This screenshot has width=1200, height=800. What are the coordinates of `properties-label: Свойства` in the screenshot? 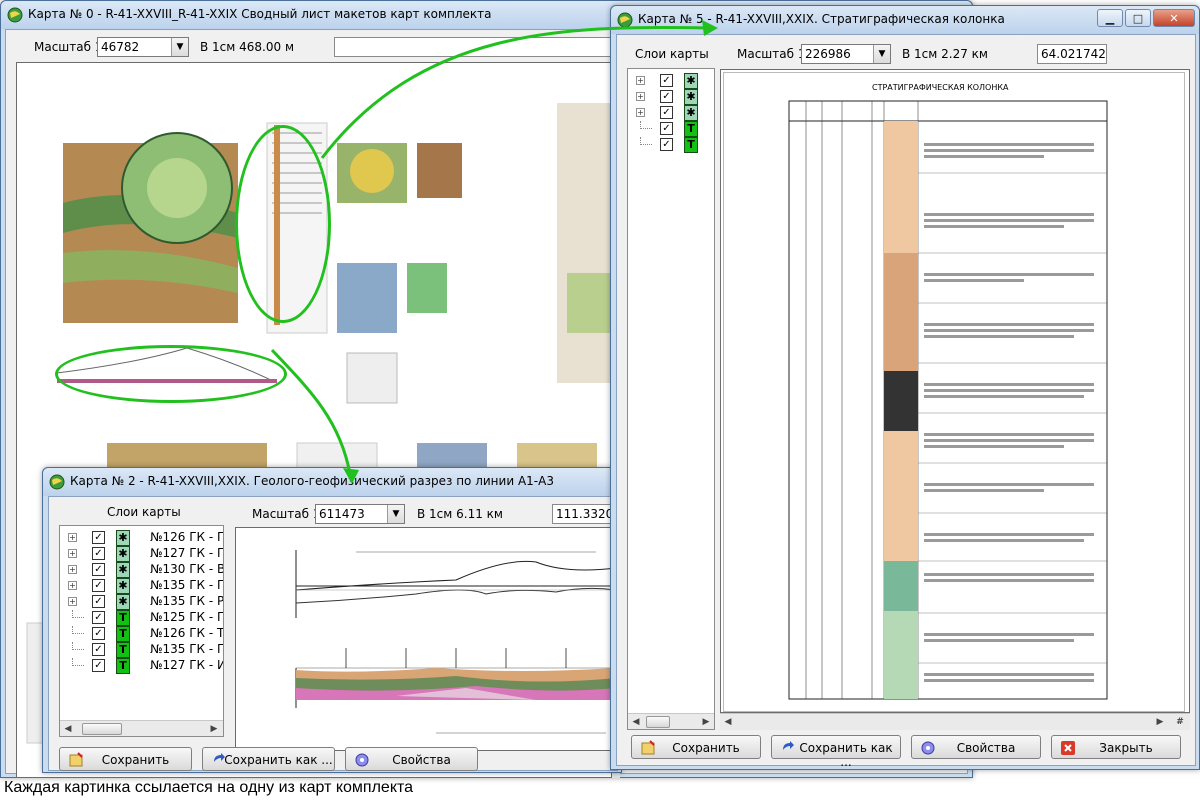 It's located at (986, 748).